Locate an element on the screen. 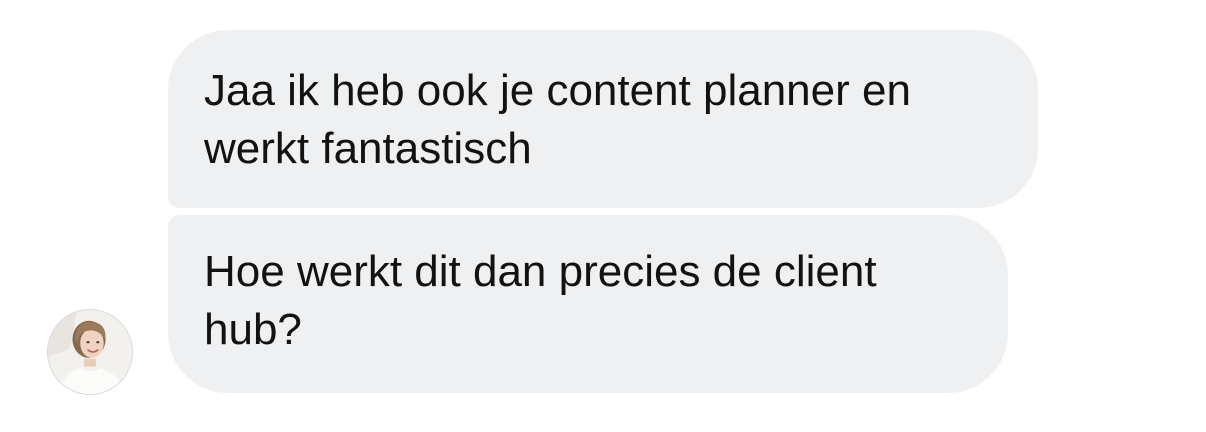 The height and width of the screenshot is (432, 1206). avatar is located at coordinates (90, 352).